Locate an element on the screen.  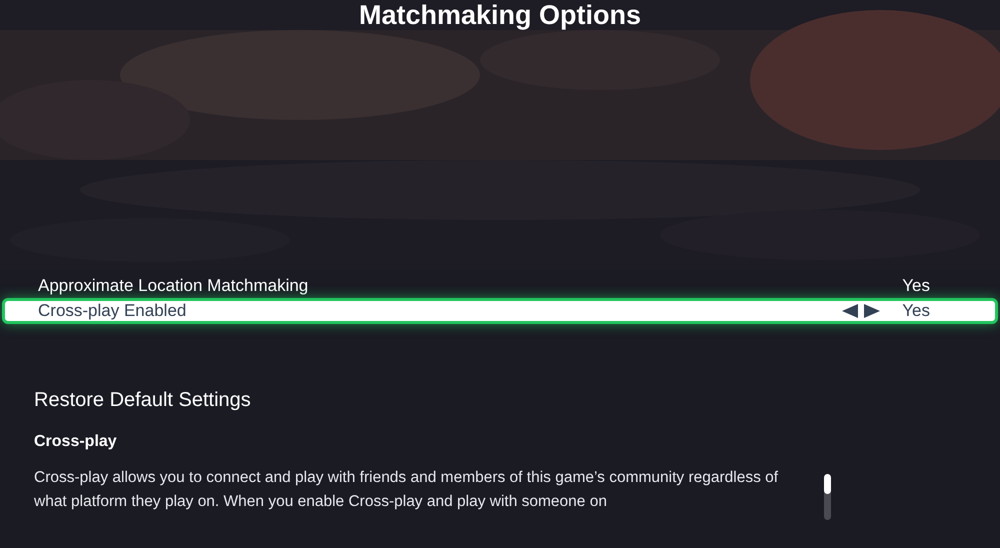
description-text: Cross-play allows you to connect and play with friends and members of this game’s community regardless of what platform they play on. When you enable Cross-play and play with someone on is located at coordinates (407, 490).